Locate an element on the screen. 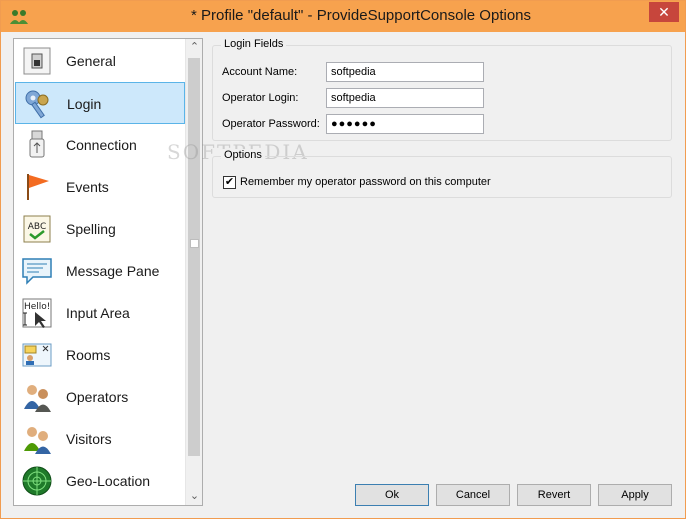  sidebar-item-label: General is located at coordinates (91, 61).